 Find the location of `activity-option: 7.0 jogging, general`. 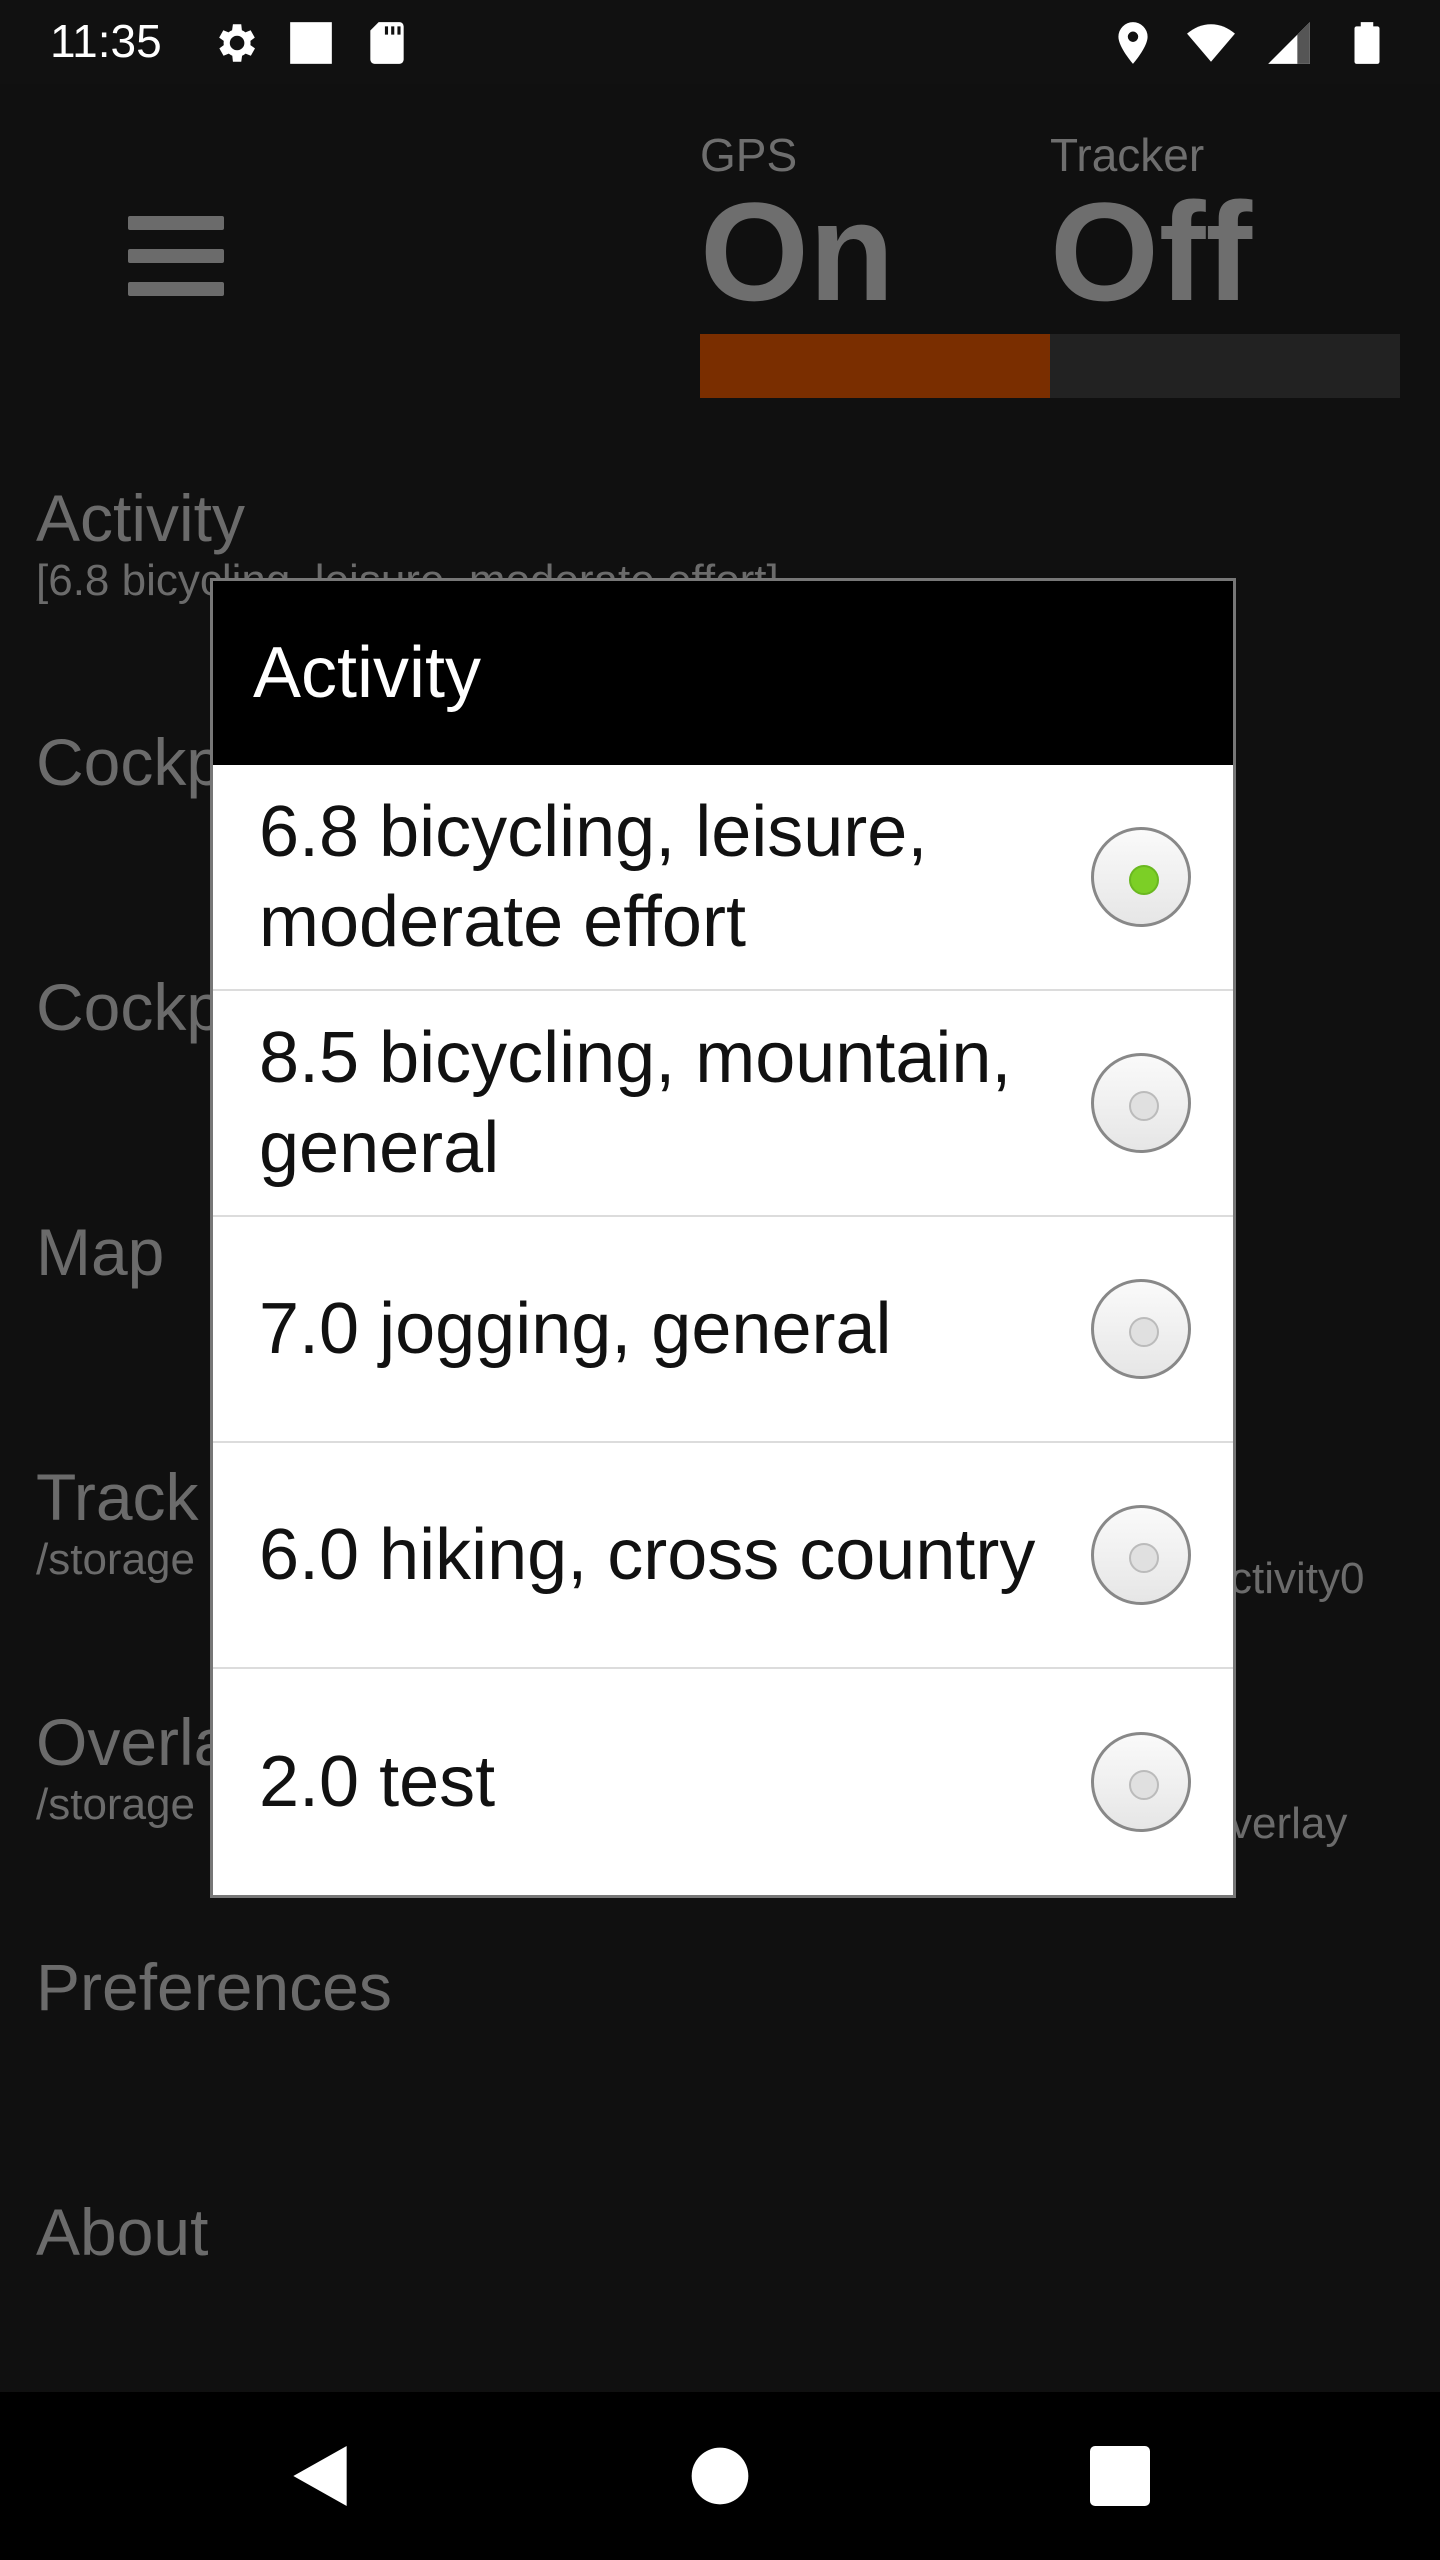

activity-option: 7.0 jogging, general is located at coordinates (723, 1330).